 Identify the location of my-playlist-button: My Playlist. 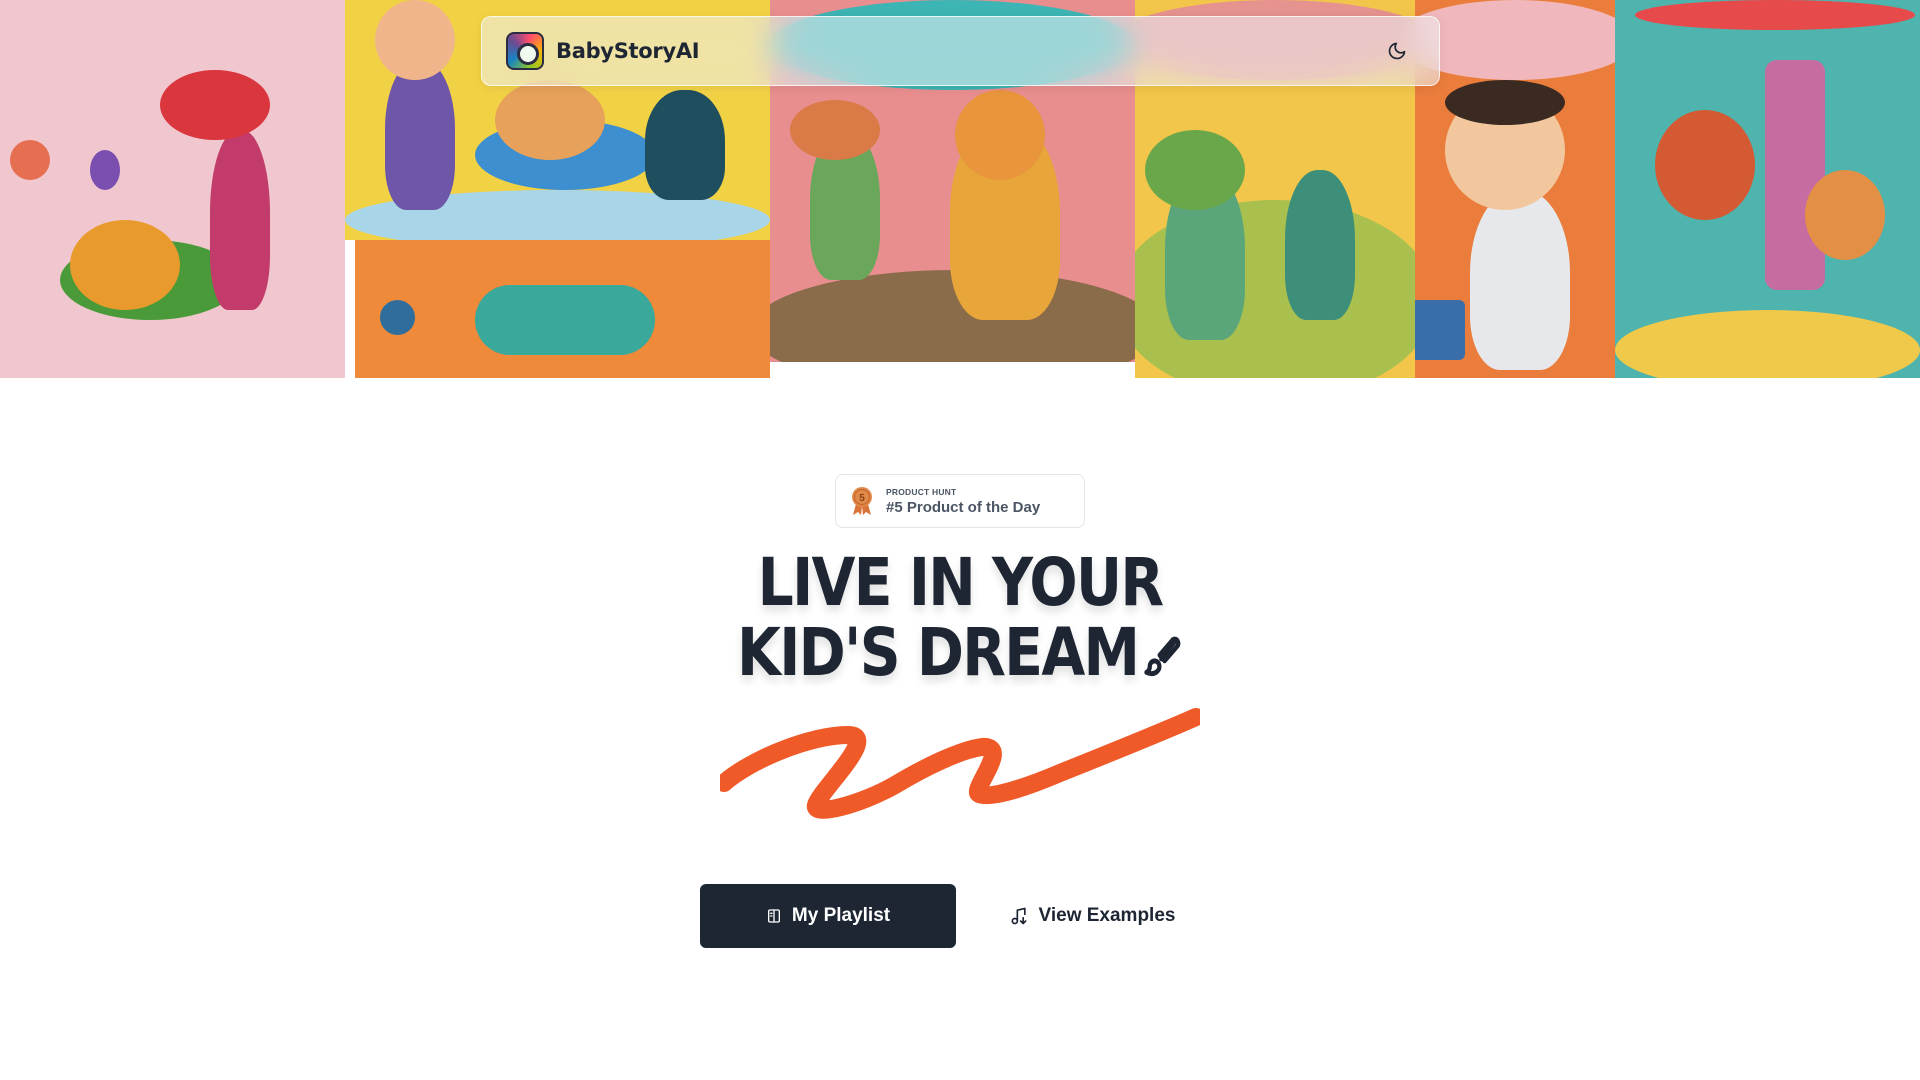
(828, 916).